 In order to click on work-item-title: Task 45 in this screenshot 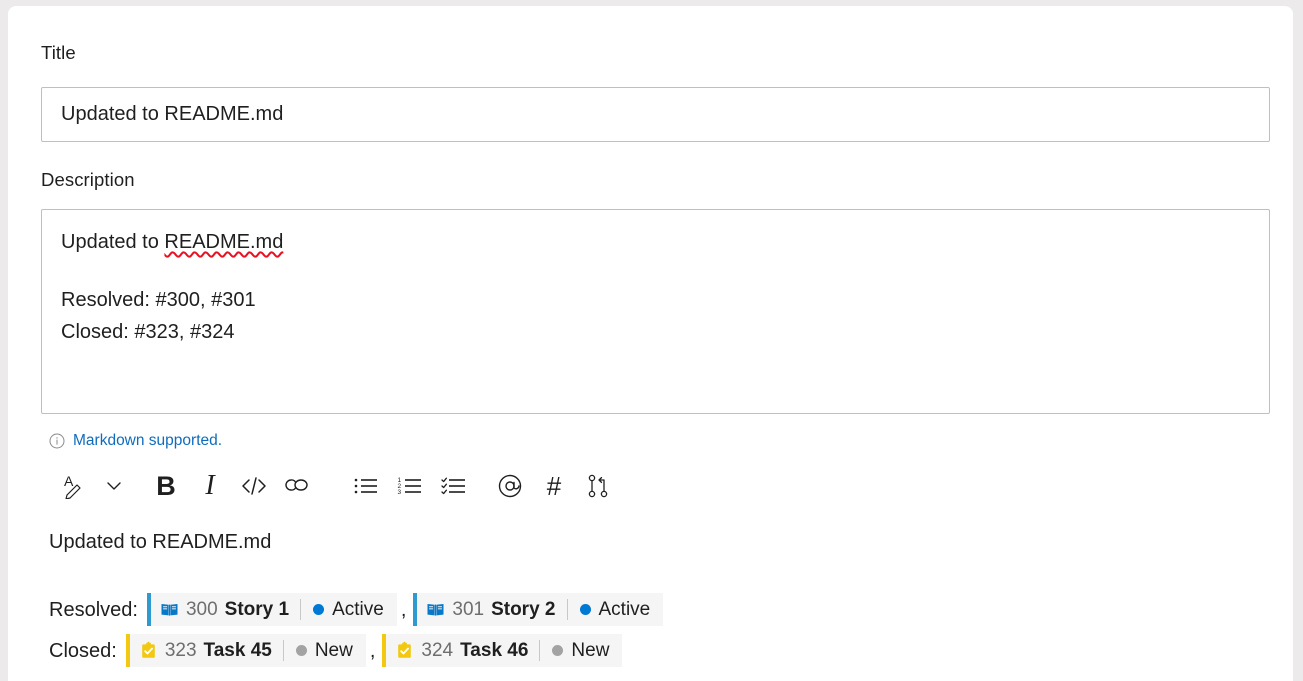, I will do `click(237, 650)`.